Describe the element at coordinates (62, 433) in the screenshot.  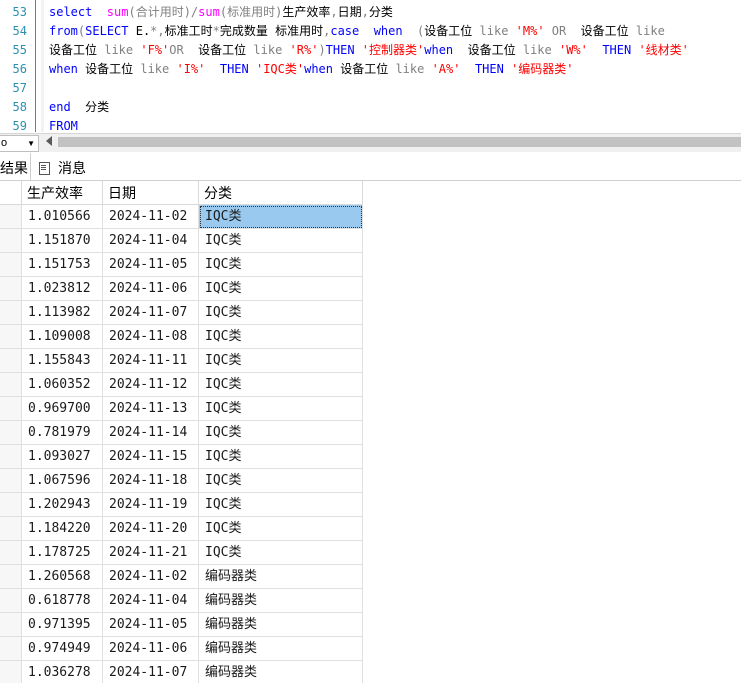
I see `cell-efficiency: 0.781979` at that location.